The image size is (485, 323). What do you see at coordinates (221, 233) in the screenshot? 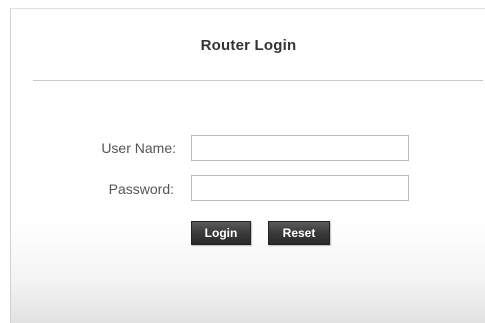
I see `login-button: Login` at bounding box center [221, 233].